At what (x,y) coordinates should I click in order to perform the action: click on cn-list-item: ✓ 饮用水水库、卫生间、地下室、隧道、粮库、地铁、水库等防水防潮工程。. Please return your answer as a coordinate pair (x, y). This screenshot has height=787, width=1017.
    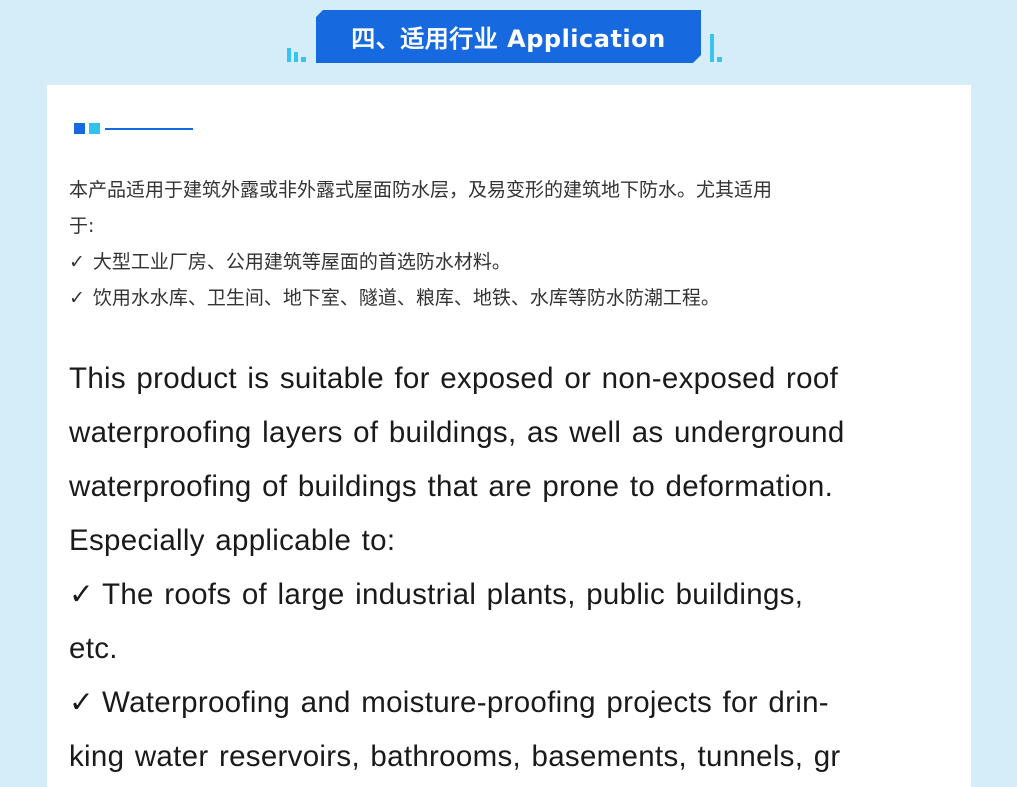
    Looking at the image, I should click on (514, 298).